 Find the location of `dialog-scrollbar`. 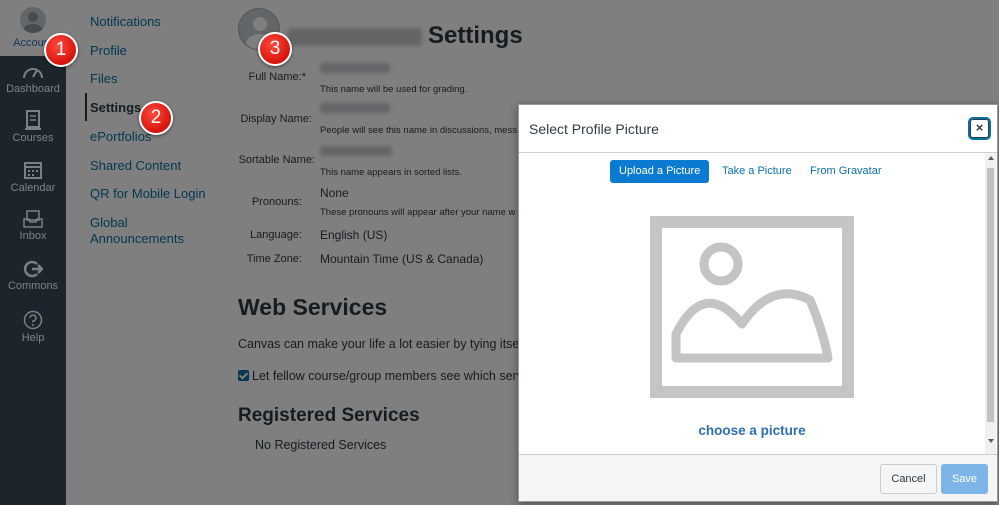

dialog-scrollbar is located at coordinates (990, 304).